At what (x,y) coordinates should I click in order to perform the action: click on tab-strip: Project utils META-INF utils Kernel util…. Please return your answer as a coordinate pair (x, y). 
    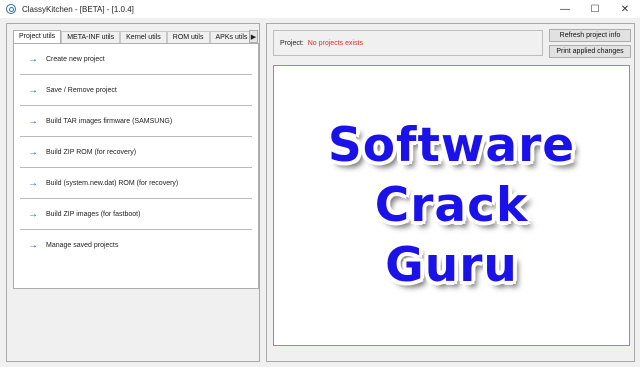
    Looking at the image, I should click on (133, 37).